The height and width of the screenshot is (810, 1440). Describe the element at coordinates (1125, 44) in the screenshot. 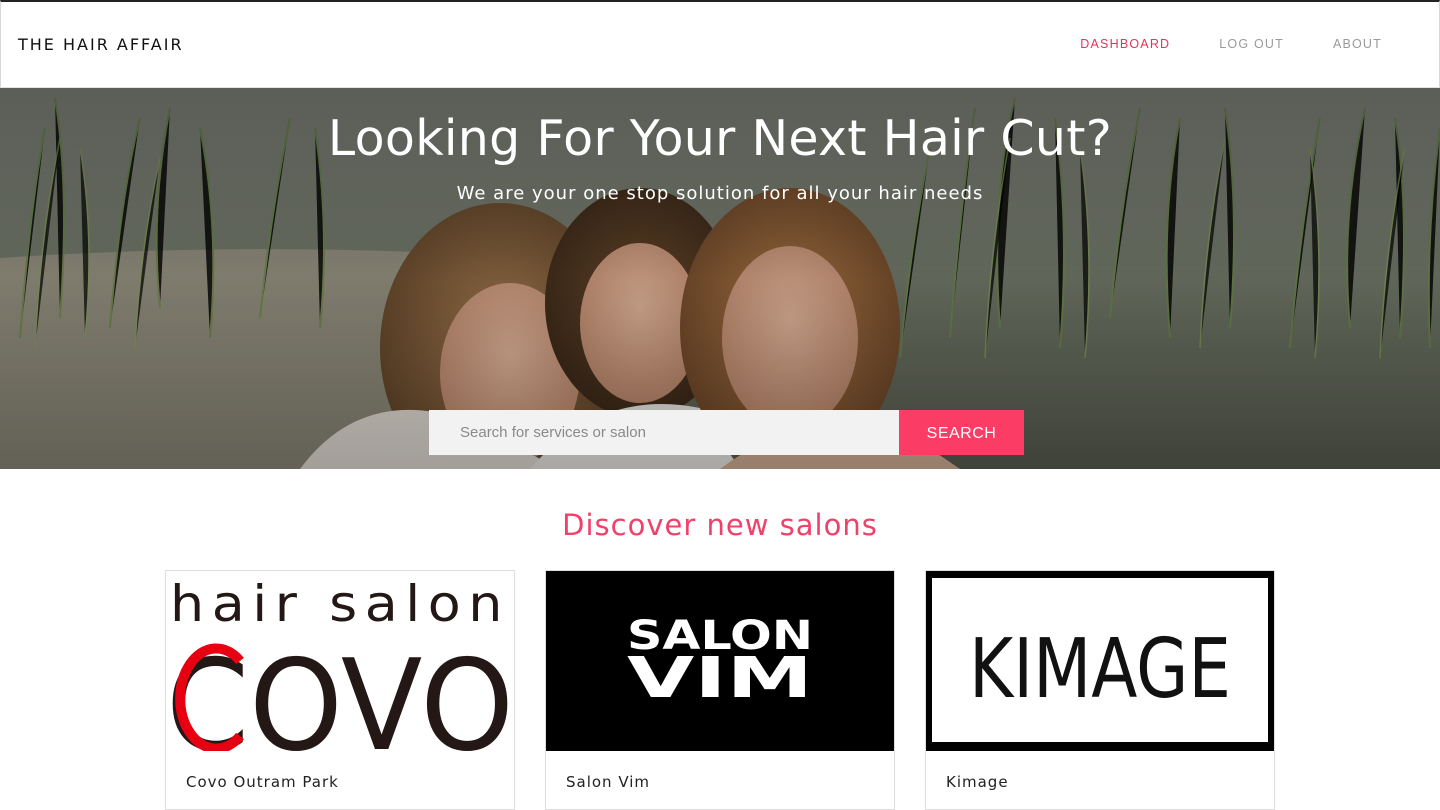

I see `nav-dashboard-link: DASHBOARD` at that location.